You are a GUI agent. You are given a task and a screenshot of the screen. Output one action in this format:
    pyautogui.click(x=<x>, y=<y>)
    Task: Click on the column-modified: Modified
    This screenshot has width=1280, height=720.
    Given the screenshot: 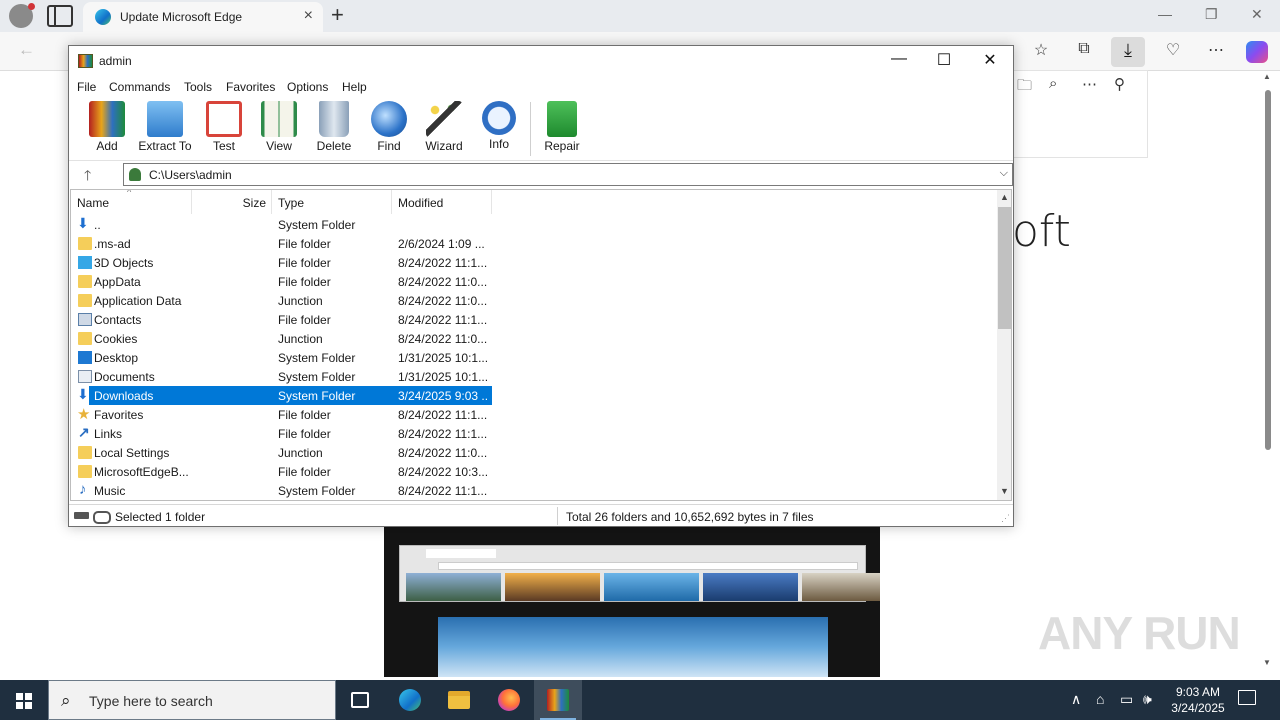 What is the action you would take?
    pyautogui.click(x=442, y=202)
    